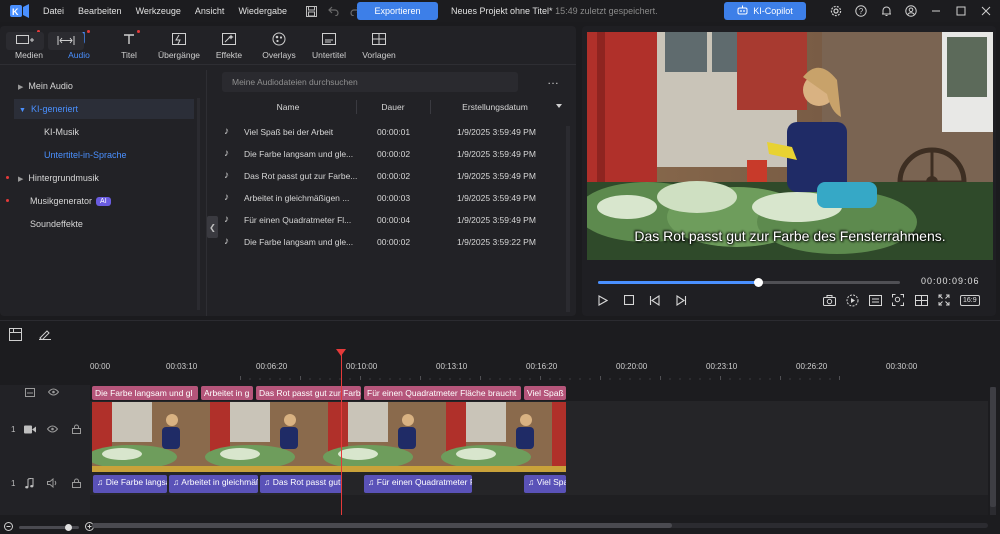 The image size is (1000, 534). Describe the element at coordinates (29, 55) in the screenshot. I see `tab-label: Medien` at that location.